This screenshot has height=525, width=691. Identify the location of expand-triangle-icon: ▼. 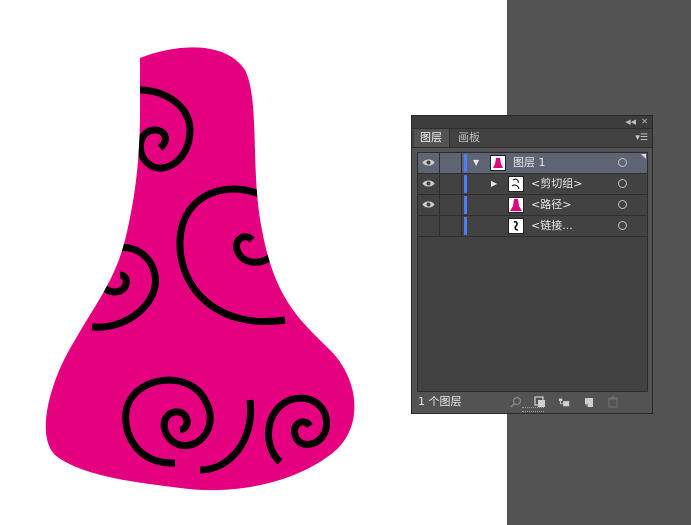
(476, 163).